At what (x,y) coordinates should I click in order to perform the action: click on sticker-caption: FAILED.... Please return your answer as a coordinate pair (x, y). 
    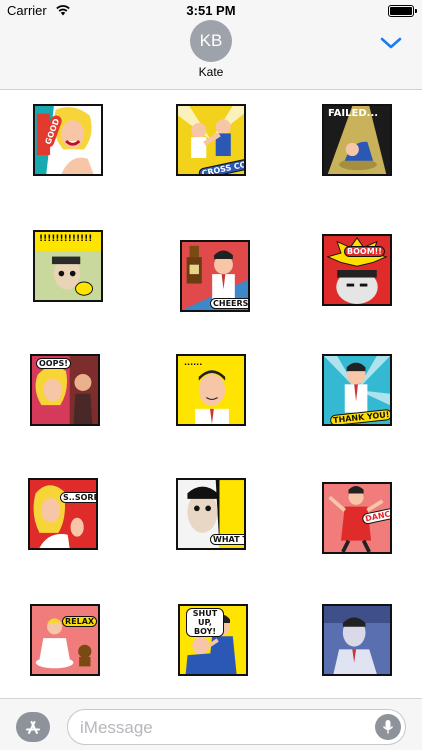
    Looking at the image, I should click on (353, 113).